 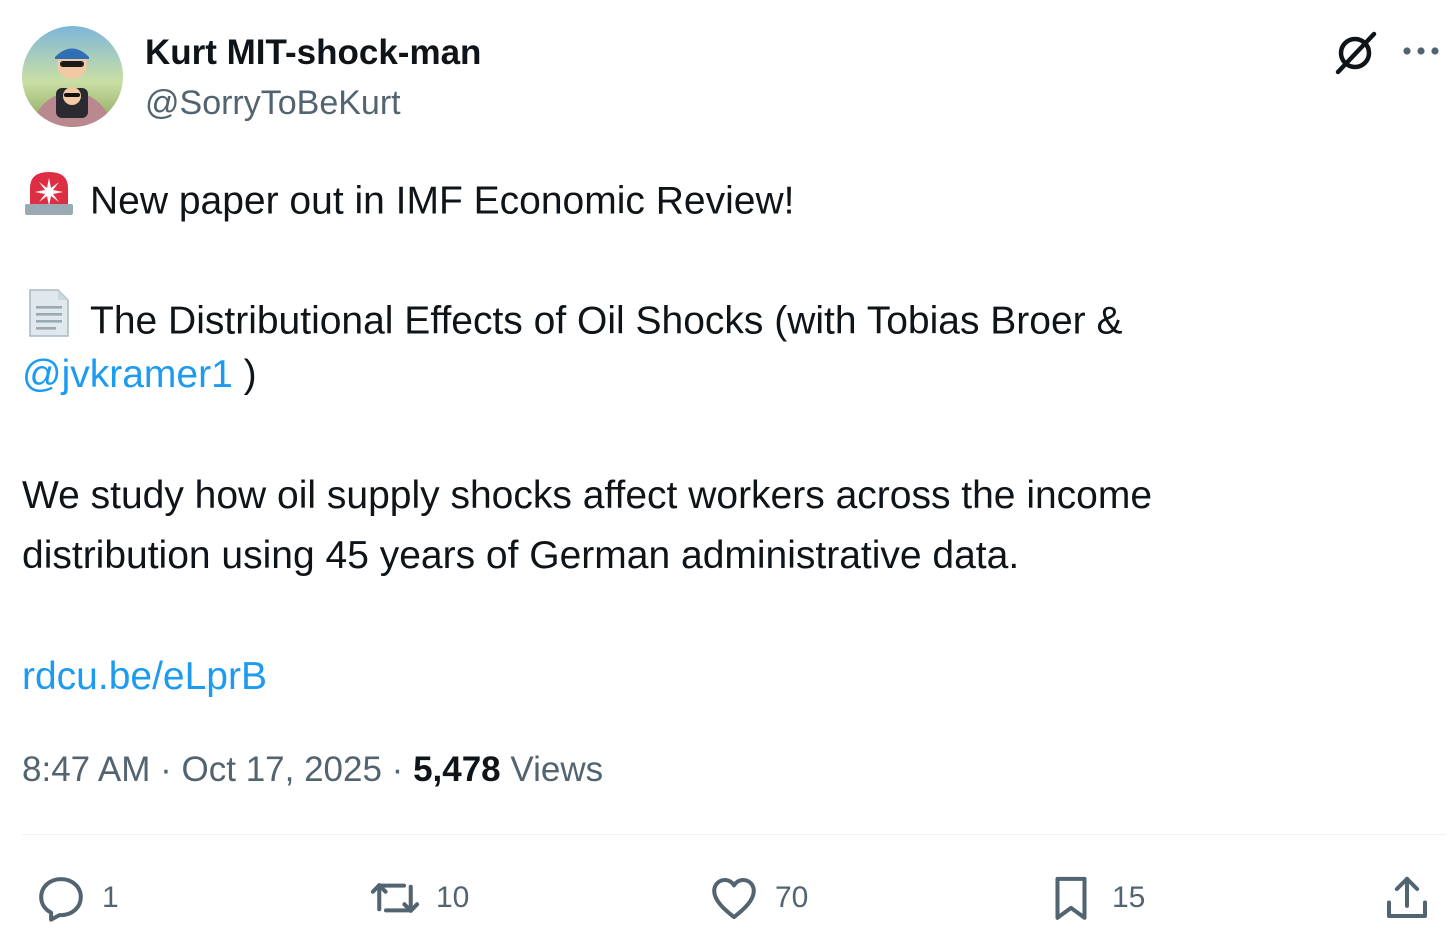 I want to click on tweet-meta: 8:47 AM · Oct 17, 2025 · 5,478 Views, so click(x=312, y=770).